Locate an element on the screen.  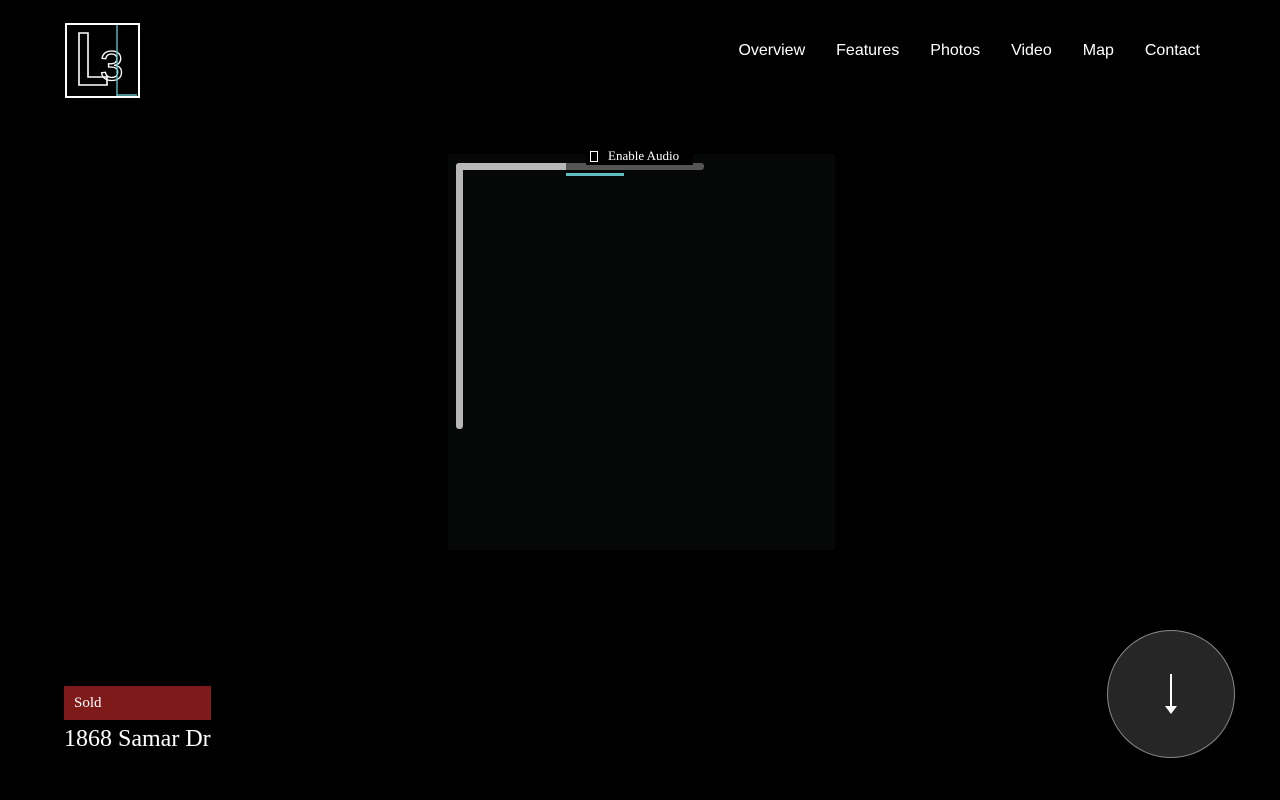
loading-spinner-vertical is located at coordinates (459, 296).